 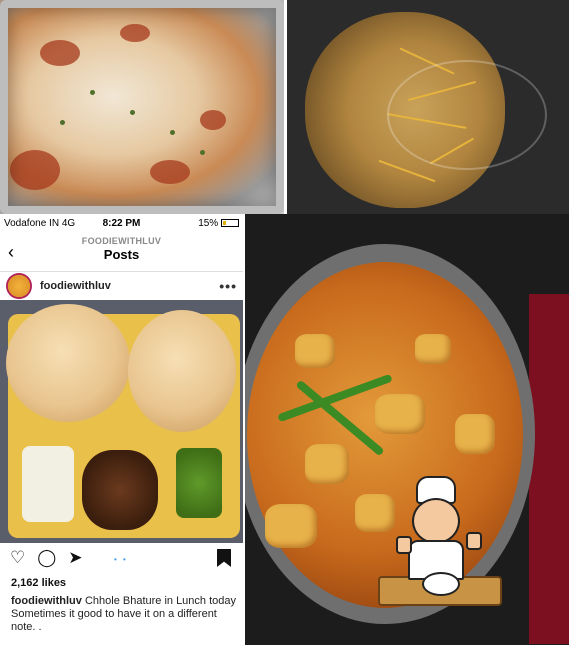 I want to click on salad-compartment, so click(x=48, y=484).